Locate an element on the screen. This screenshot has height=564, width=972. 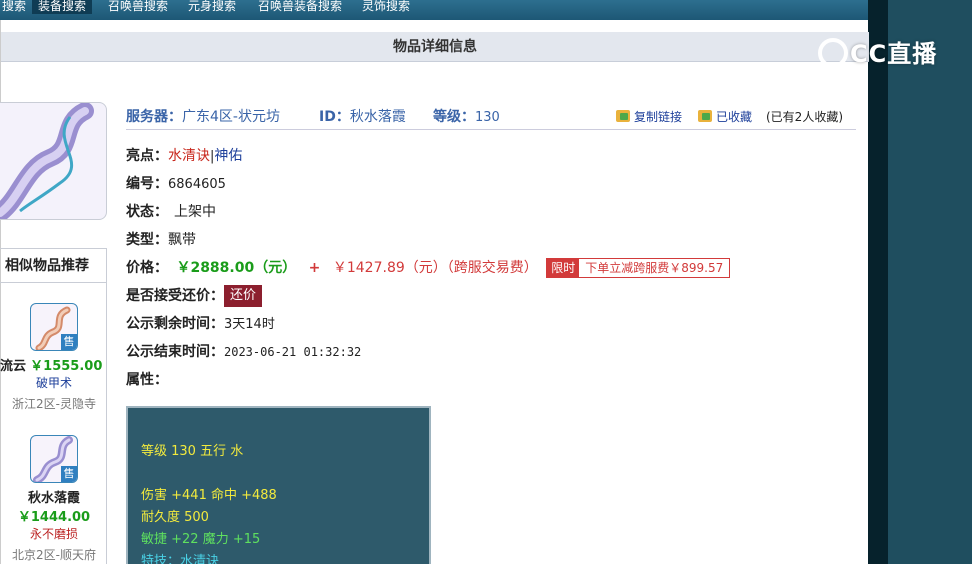
level-label: 等级： is located at coordinates (454, 117).